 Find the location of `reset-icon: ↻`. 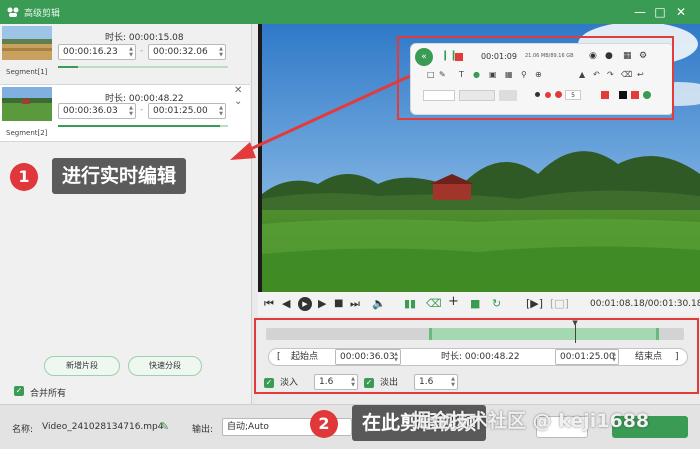

reset-icon: ↻ is located at coordinates (496, 304).